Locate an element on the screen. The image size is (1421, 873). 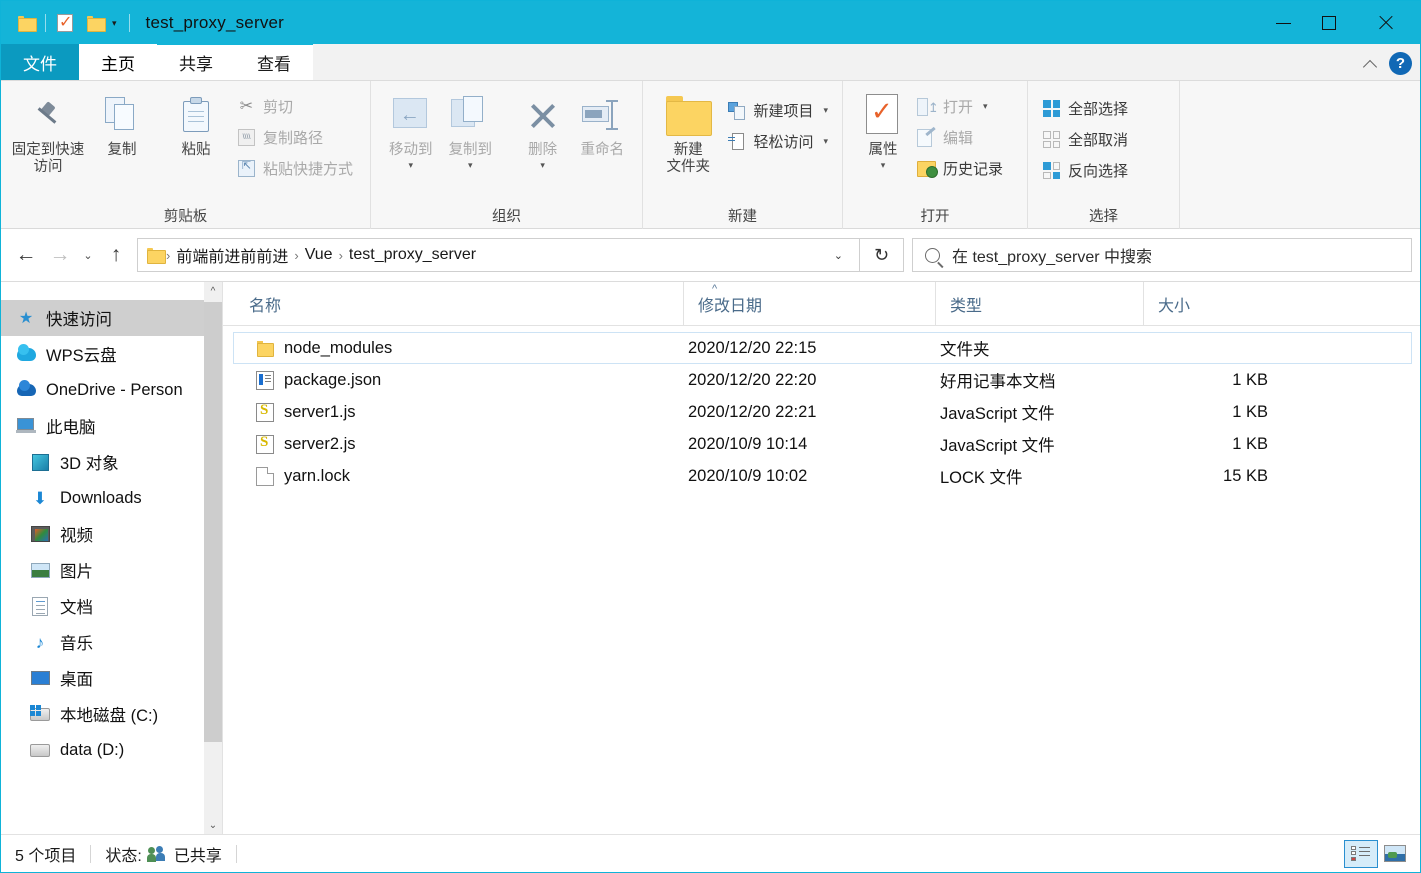
paste-shortcut-button: ⇱ 粘贴快捷方式 is located at coordinates (295, 168).